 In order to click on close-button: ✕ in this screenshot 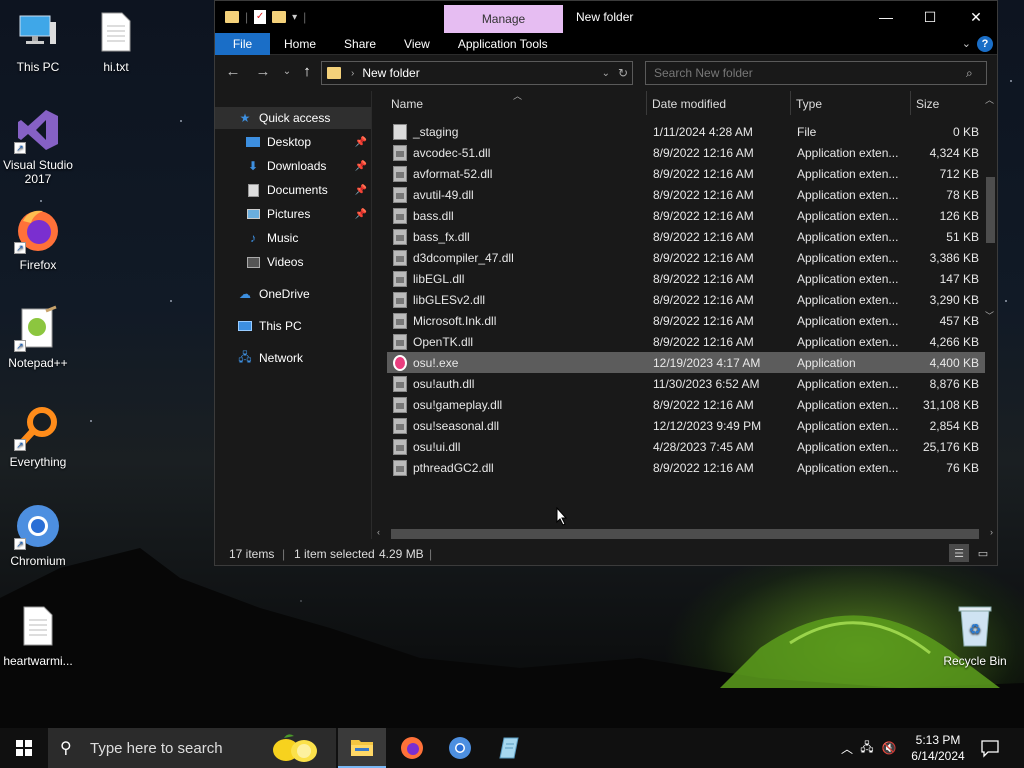, I will do `click(976, 17)`.